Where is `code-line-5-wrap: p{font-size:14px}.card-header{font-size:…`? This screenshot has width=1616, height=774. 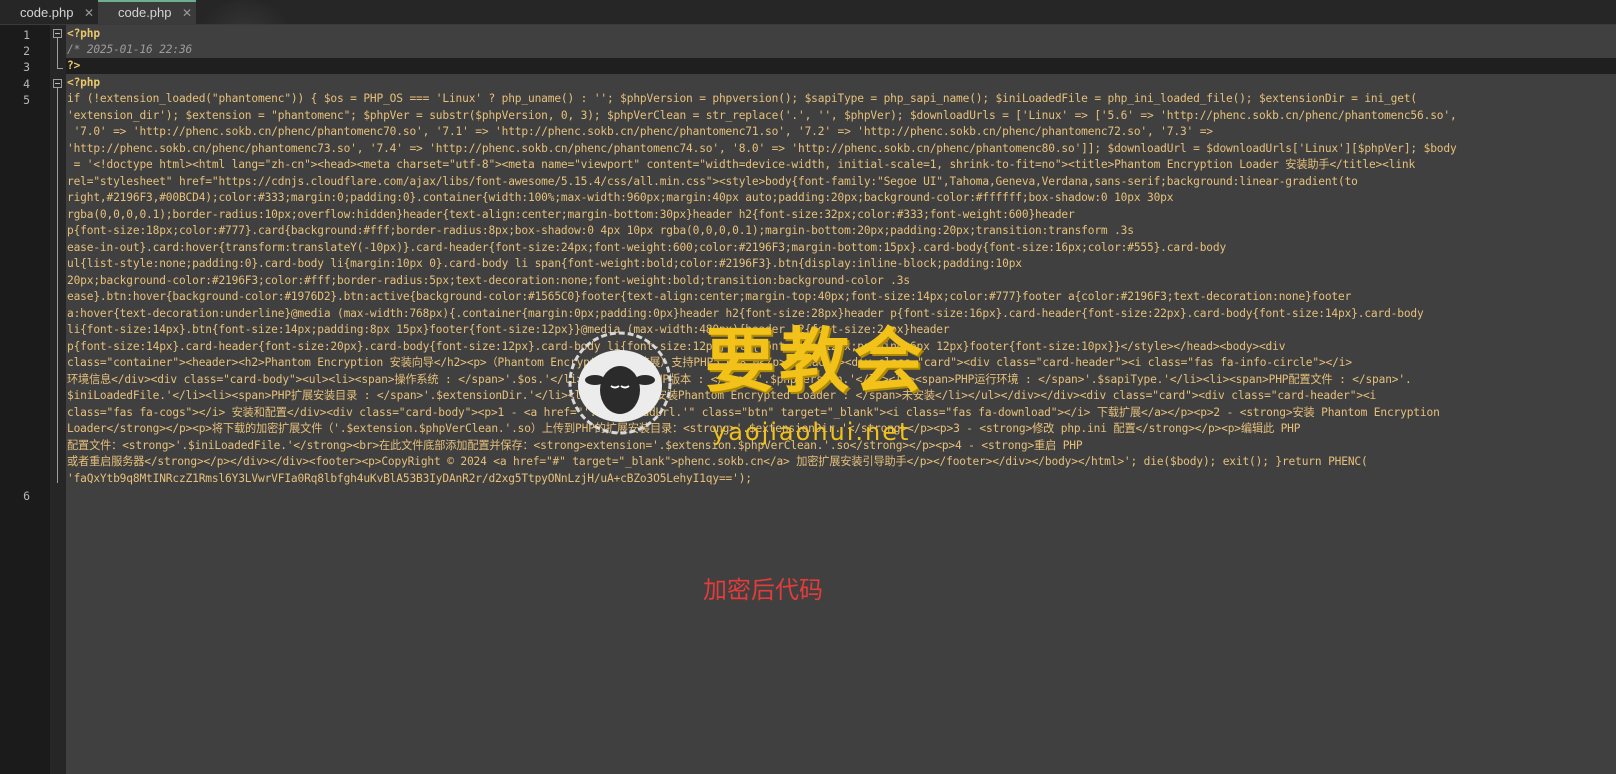 code-line-5-wrap: p{font-size:14px}.card-header{font-size:… is located at coordinates (676, 346).